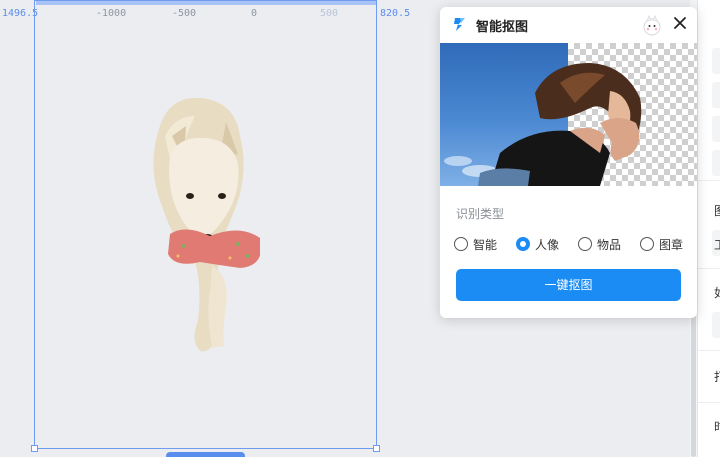 Image resolution: width=720 pixels, height=457 pixels. Describe the element at coordinates (717, 292) in the screenshot. I see `panel-section-label: 如` at that location.